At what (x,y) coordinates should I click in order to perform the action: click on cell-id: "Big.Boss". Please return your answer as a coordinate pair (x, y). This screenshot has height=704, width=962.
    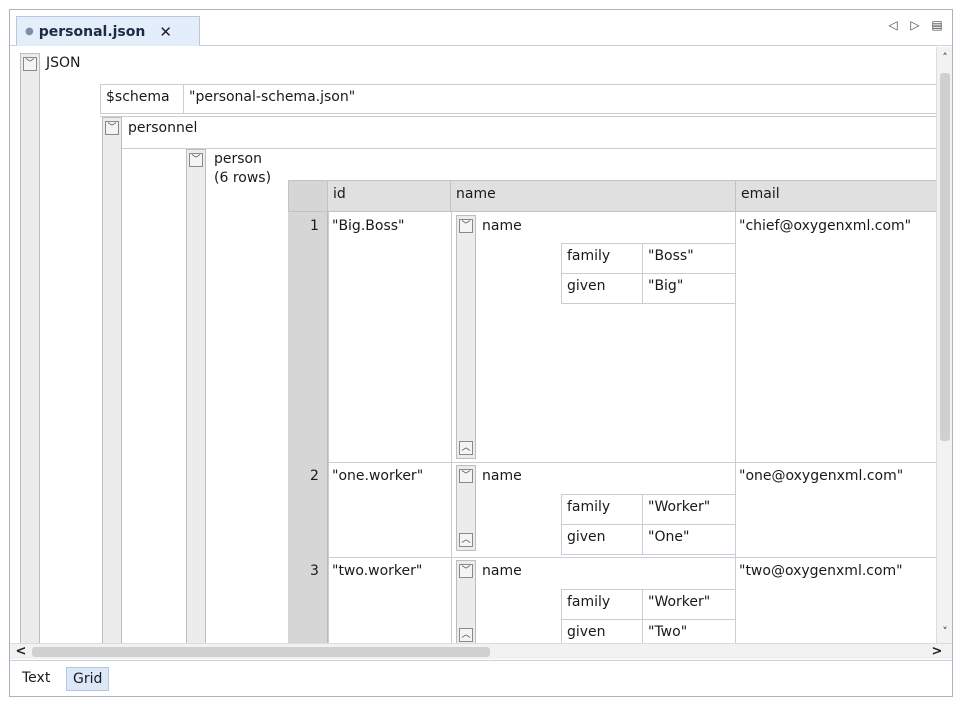
    Looking at the image, I should click on (368, 226).